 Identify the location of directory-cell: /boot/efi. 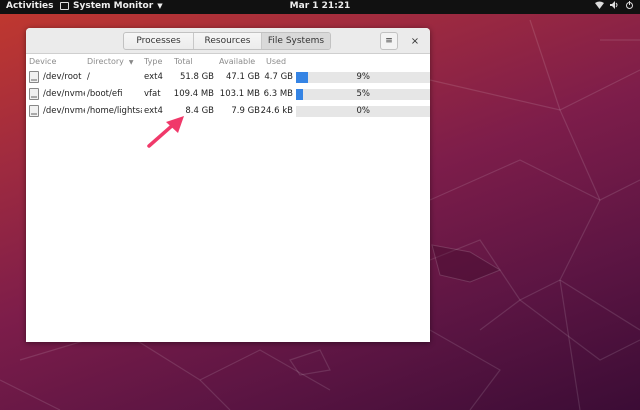
(105, 94).